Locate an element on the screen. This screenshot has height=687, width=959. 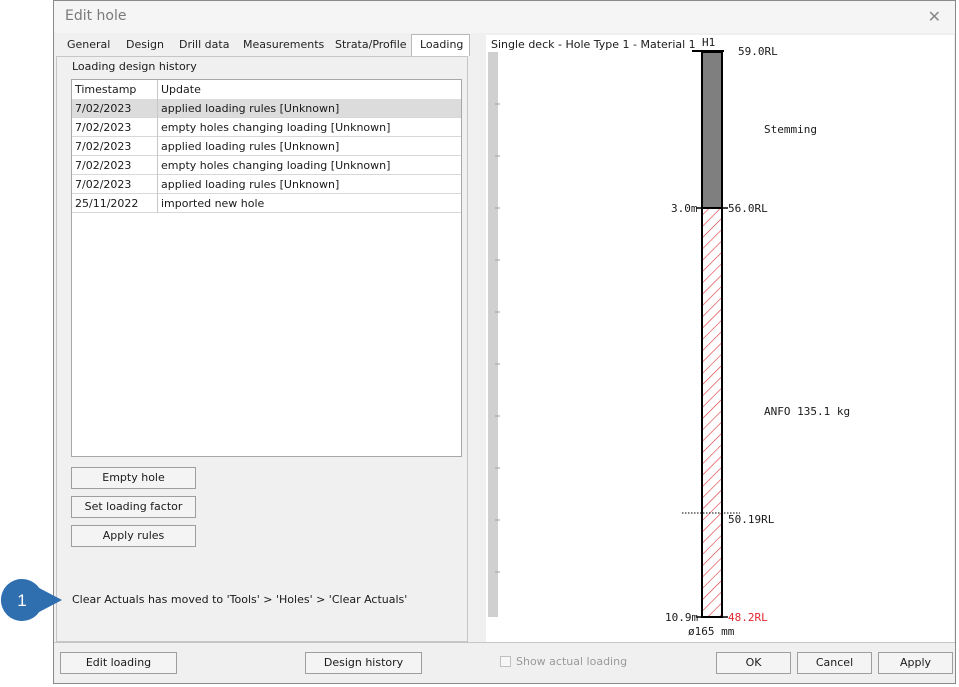
update-cell: imported new hole is located at coordinates (213, 203).